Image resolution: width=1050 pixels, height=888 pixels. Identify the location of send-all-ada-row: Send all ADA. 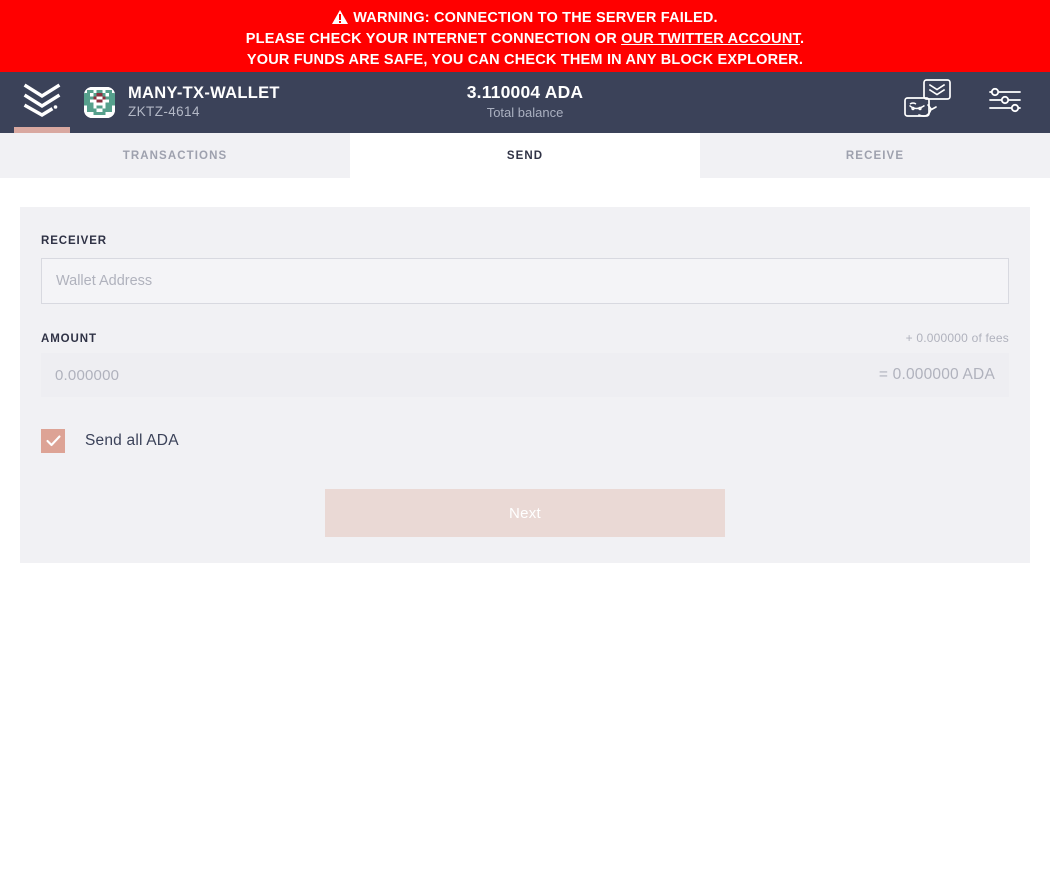
(525, 441).